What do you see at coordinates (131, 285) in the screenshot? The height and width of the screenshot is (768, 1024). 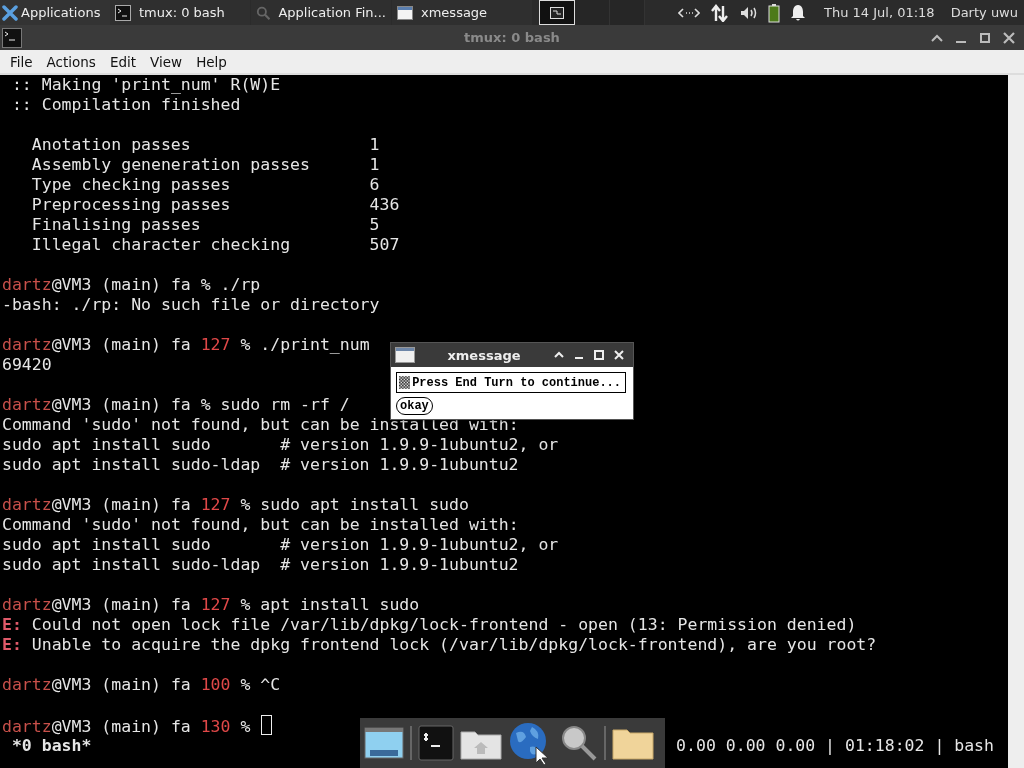 I see `prompt-line: dartz@VM3 (main) fa % ./rp` at bounding box center [131, 285].